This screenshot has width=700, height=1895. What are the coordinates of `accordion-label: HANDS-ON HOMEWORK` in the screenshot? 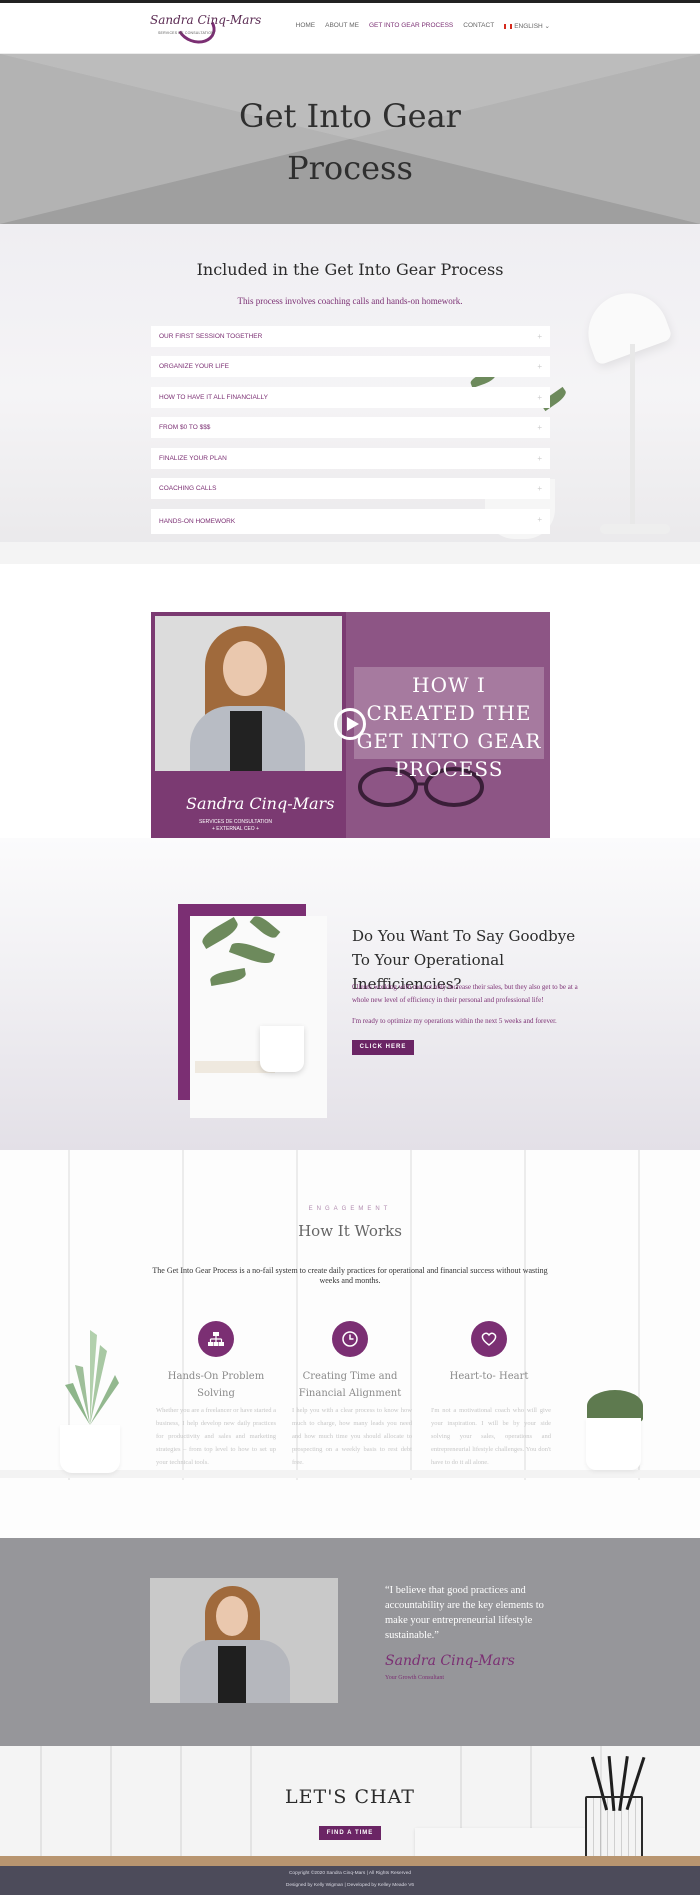 It's located at (197, 521).